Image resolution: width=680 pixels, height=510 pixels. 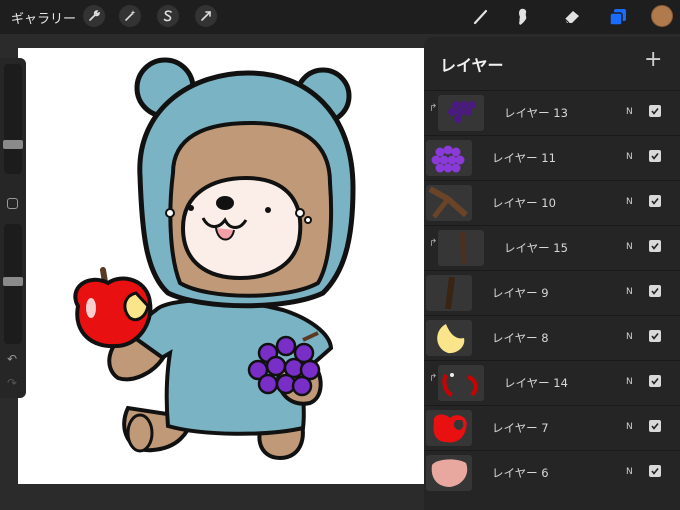 I want to click on add-layer-button: +, so click(x=653, y=59).